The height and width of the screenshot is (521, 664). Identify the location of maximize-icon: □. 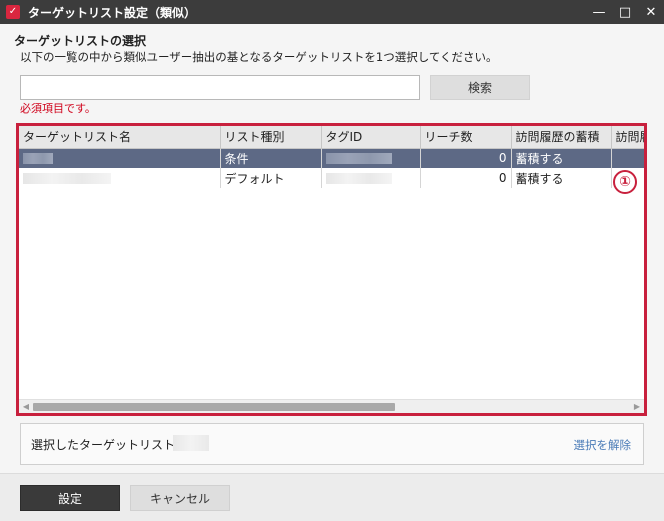
(625, 12).